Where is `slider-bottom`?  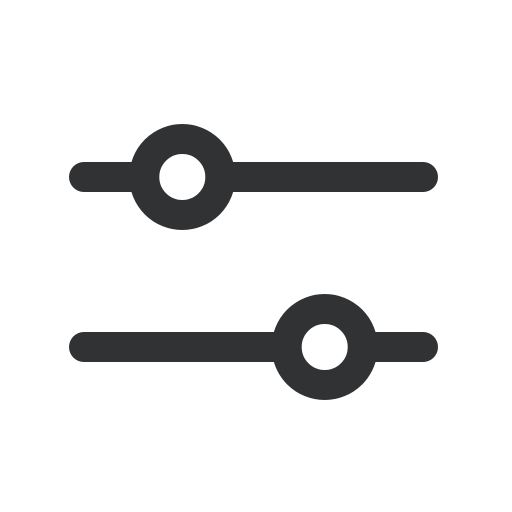
slider-bottom is located at coordinates (253, 347).